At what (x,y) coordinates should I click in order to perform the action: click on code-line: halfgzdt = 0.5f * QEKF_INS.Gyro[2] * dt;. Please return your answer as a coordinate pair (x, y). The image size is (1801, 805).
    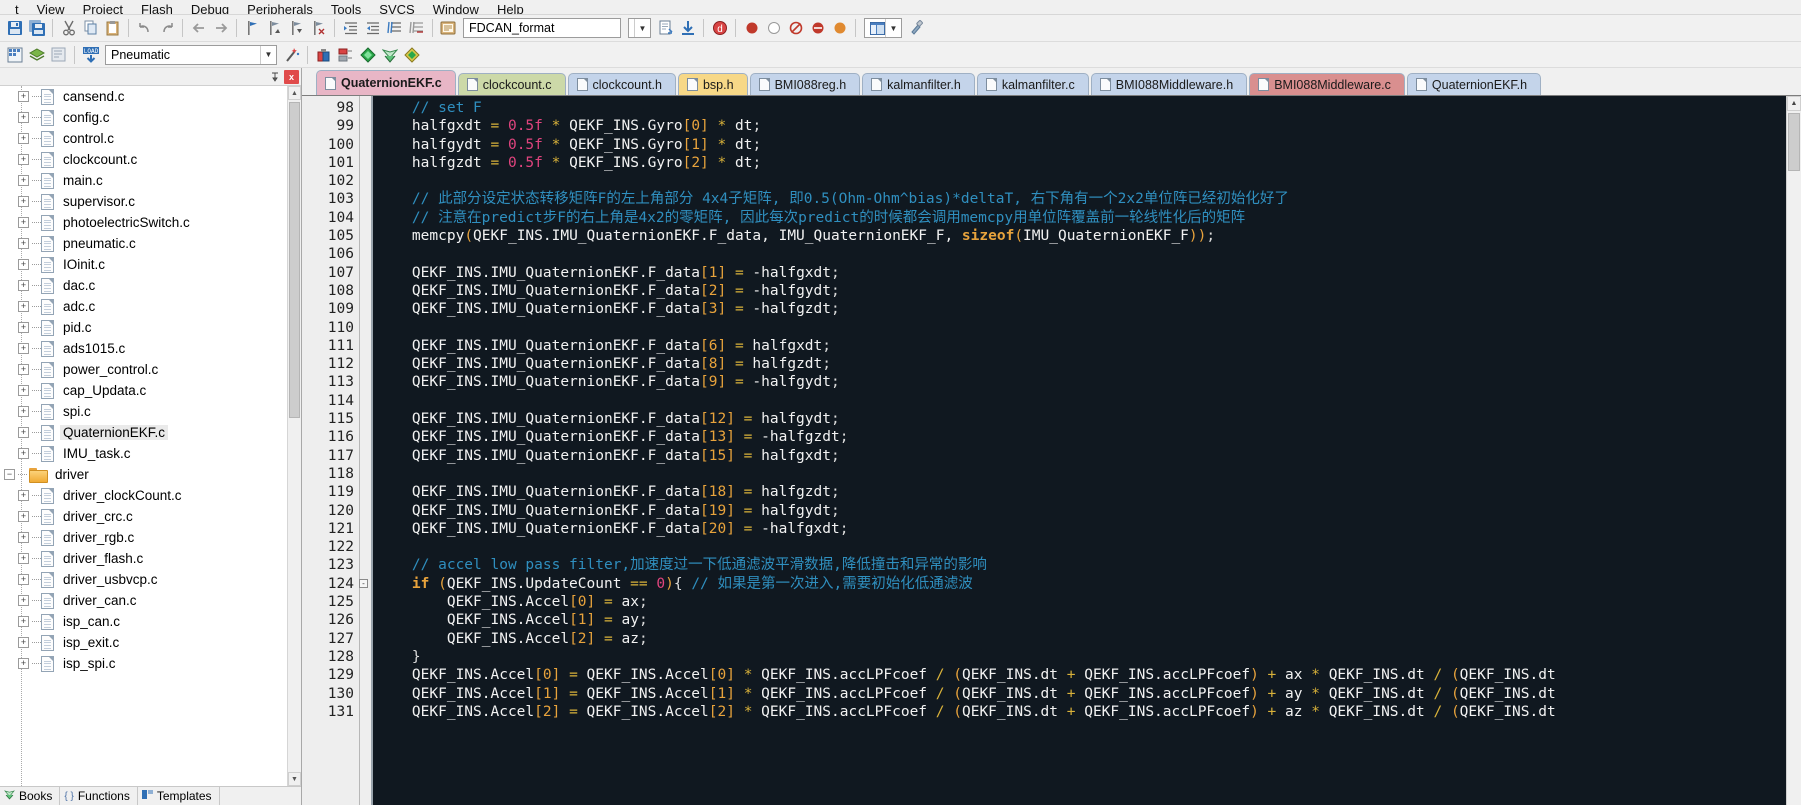
    Looking at the image, I should click on (1081, 163).